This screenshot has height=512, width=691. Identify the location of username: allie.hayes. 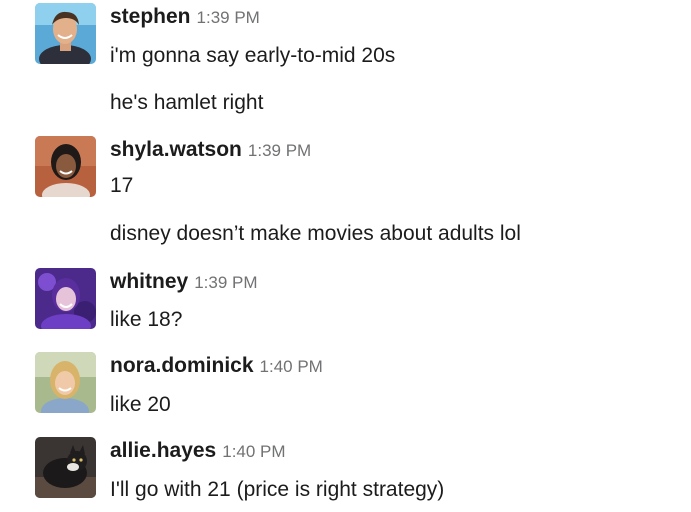
(163, 450).